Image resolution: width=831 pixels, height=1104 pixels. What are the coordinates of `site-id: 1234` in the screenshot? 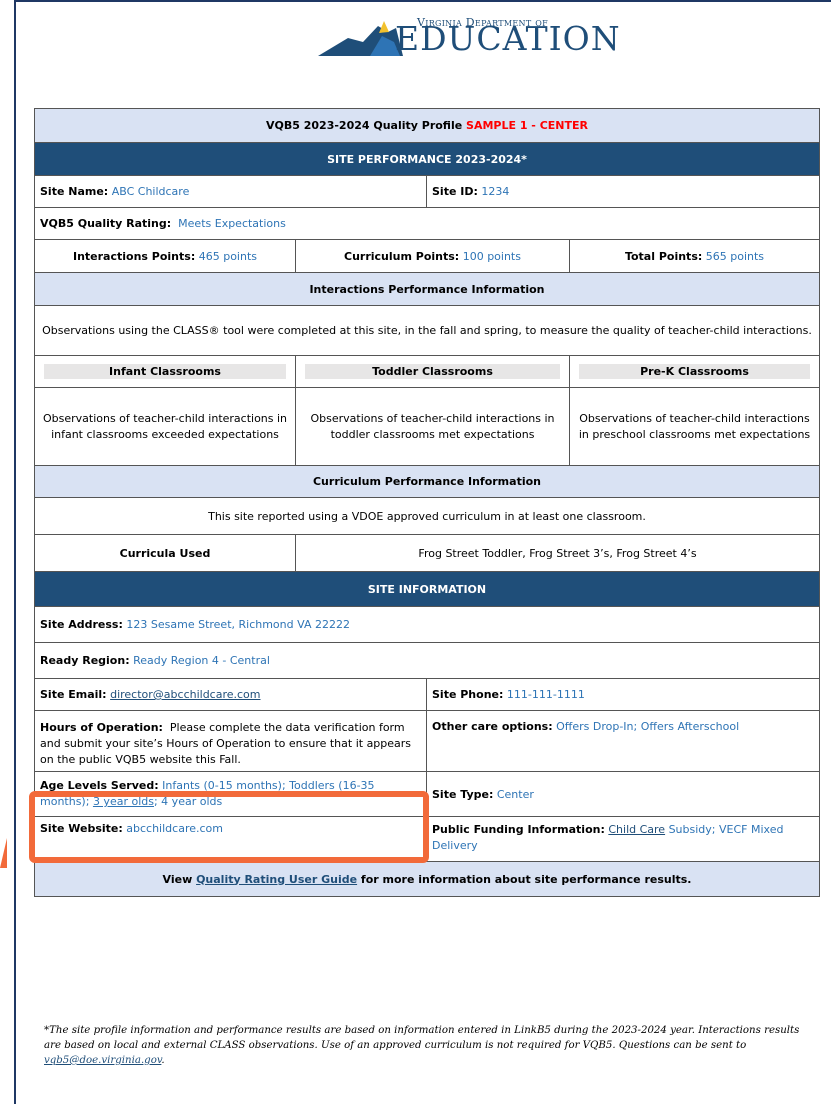 It's located at (495, 191).